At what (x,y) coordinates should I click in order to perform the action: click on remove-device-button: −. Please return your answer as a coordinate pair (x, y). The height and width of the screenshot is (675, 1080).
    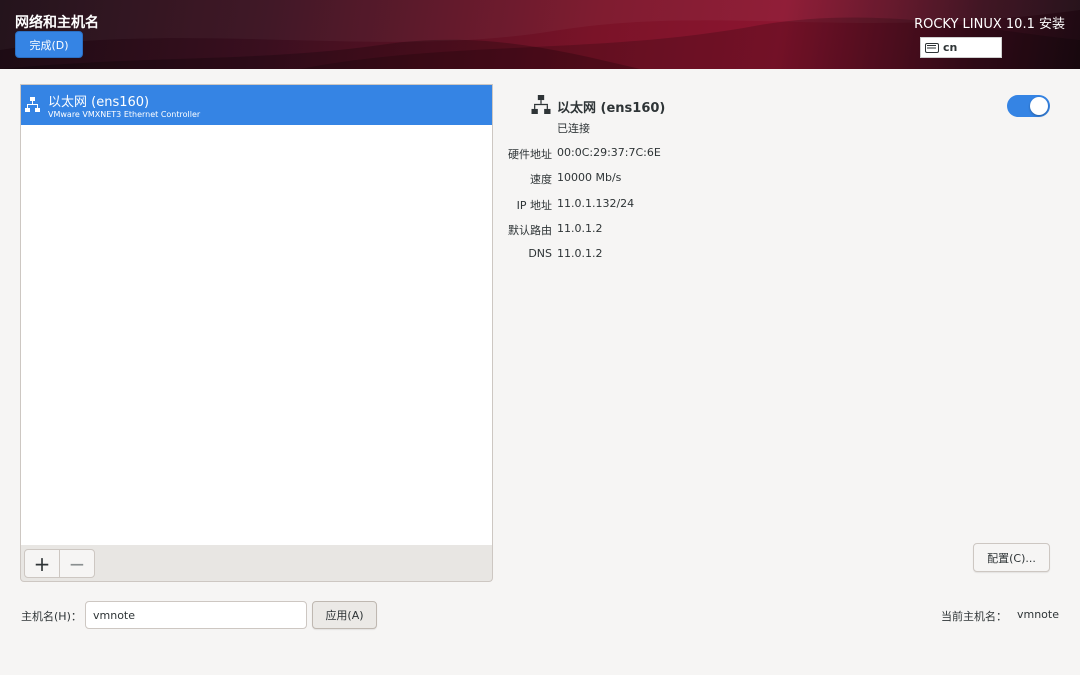
    Looking at the image, I should click on (77, 563).